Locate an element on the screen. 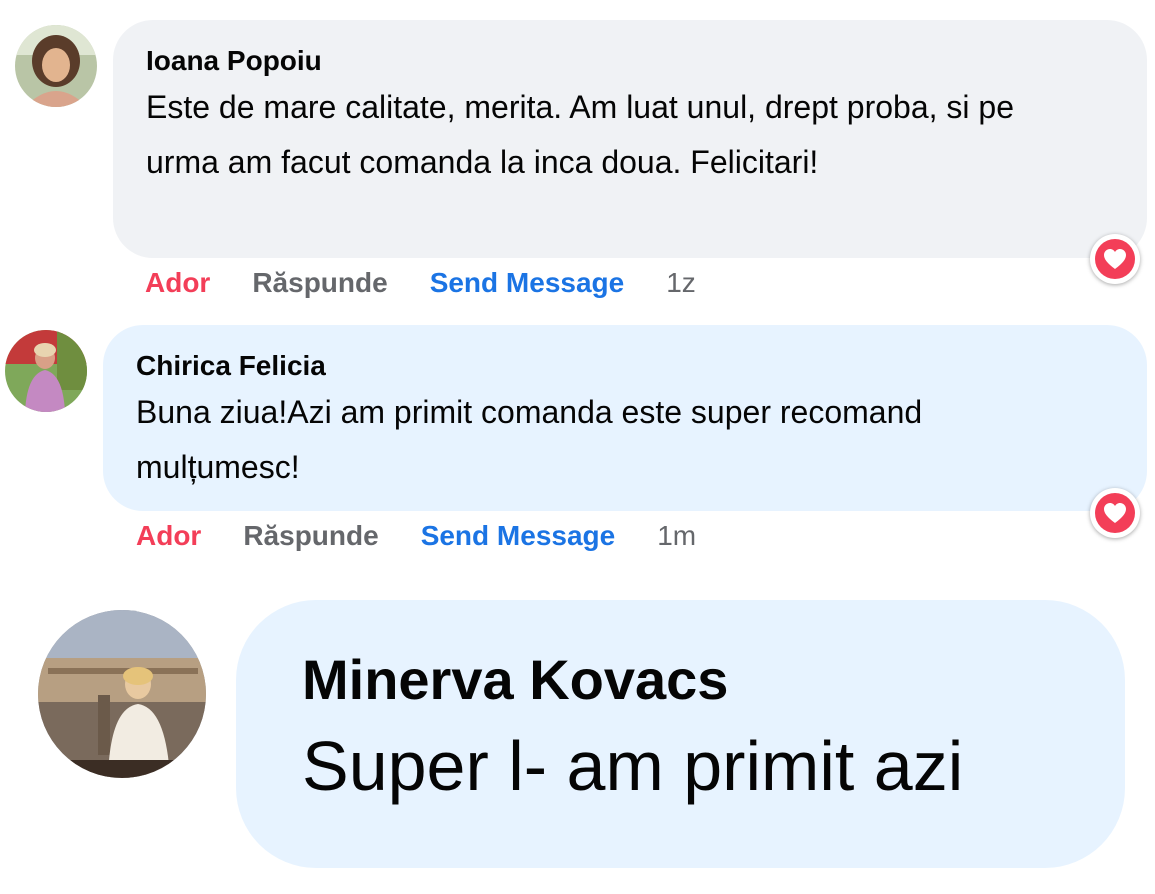 The height and width of the screenshot is (894, 1155). timestamp: 1m is located at coordinates (676, 536).